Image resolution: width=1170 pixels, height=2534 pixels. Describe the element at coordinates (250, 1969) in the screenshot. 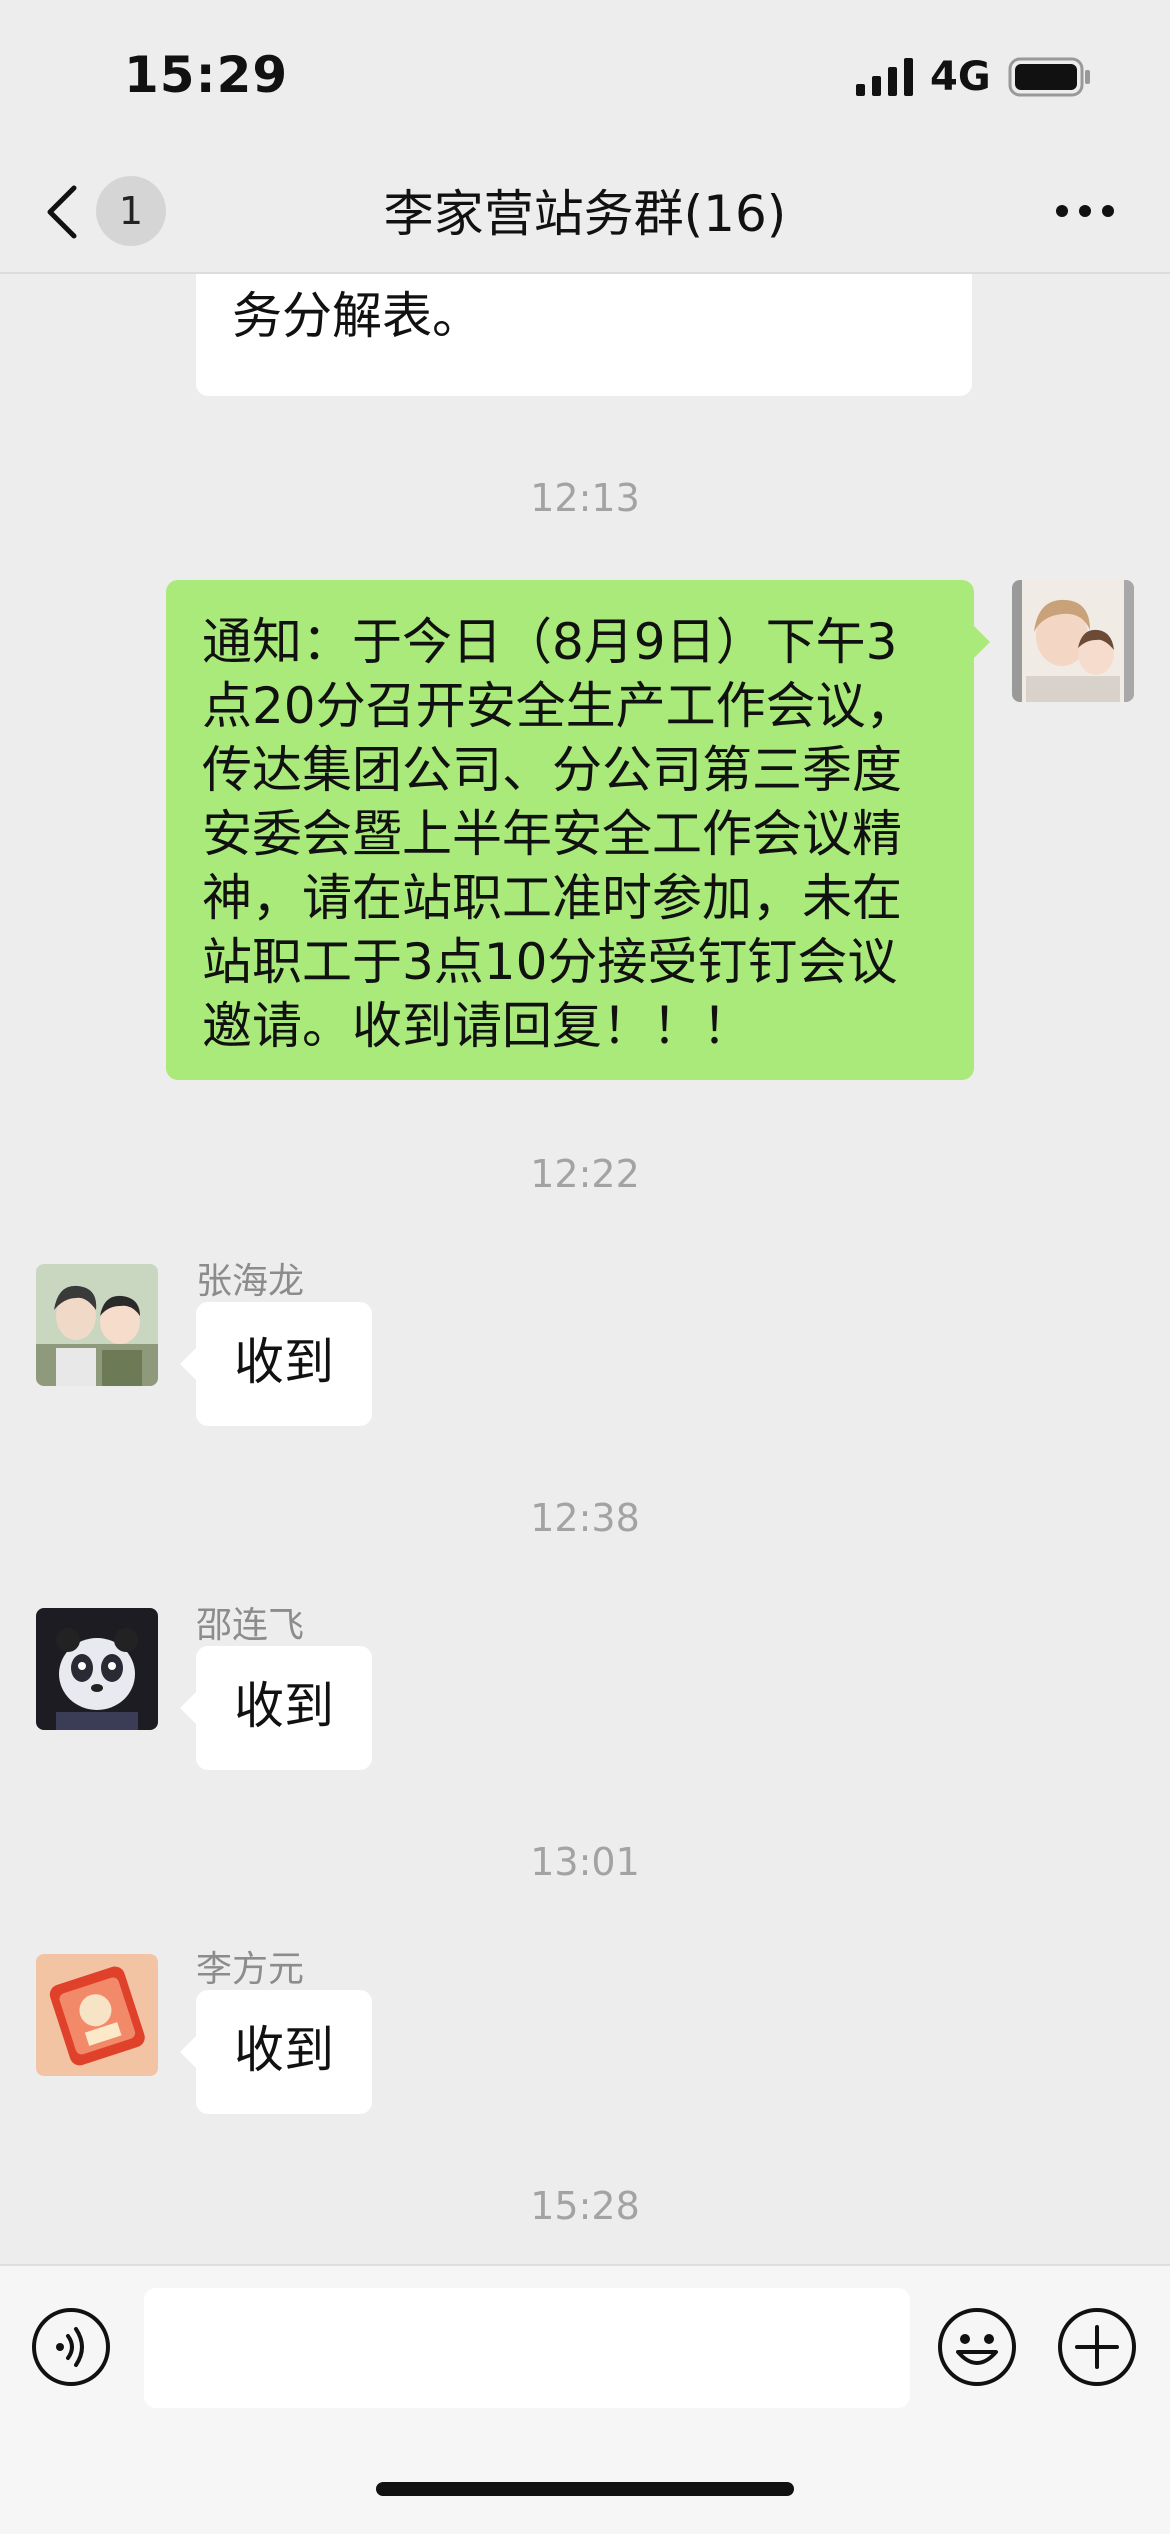

I see `sender-name: 李方元` at that location.